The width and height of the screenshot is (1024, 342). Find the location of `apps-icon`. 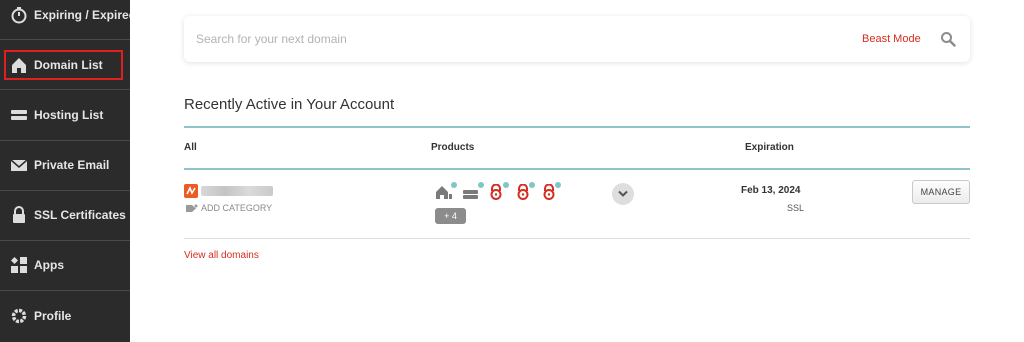

apps-icon is located at coordinates (19, 265).